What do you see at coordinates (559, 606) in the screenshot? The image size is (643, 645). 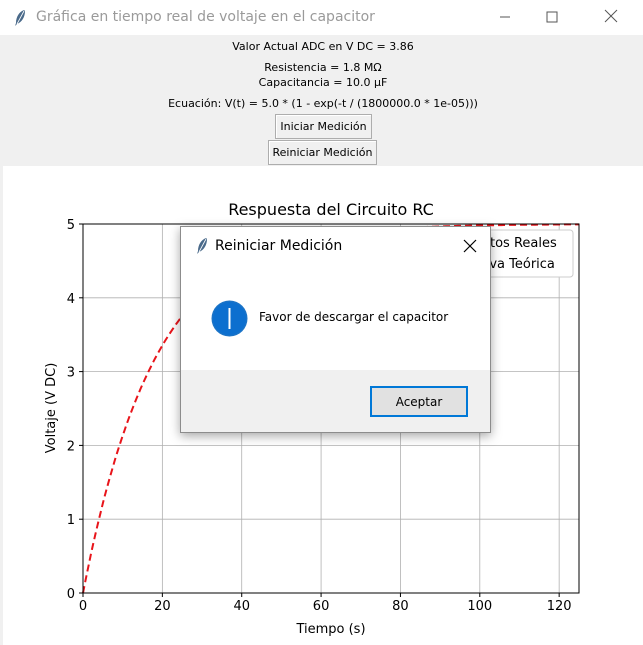 I see `x-tick-label: 120` at bounding box center [559, 606].